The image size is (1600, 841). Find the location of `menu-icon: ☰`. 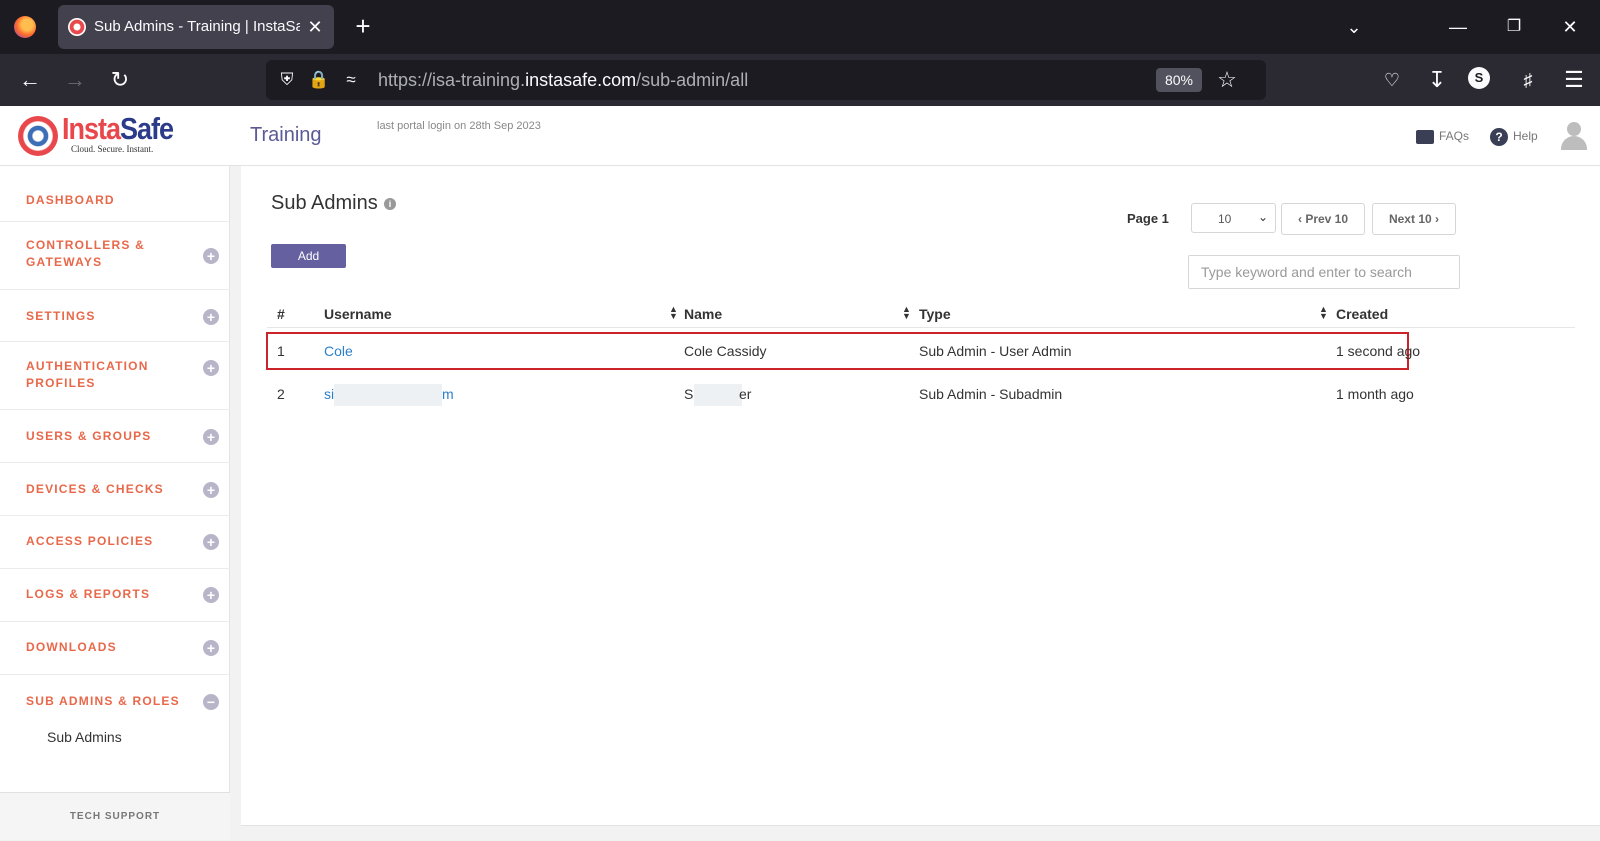

menu-icon: ☰ is located at coordinates (1574, 80).